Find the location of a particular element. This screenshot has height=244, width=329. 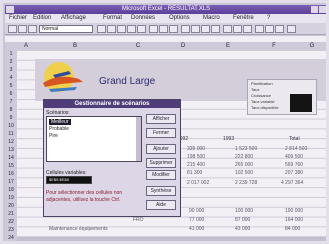

row-header: 9 is located at coordinates (11, 118).